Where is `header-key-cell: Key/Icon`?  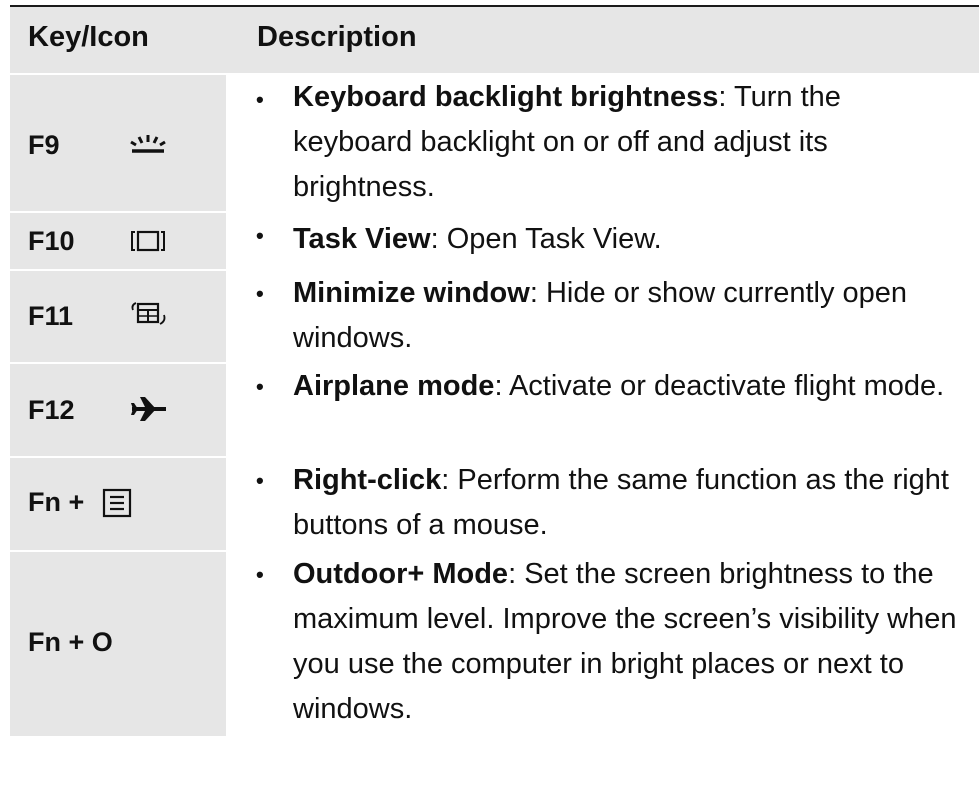
header-key-cell: Key/Icon is located at coordinates (118, 40).